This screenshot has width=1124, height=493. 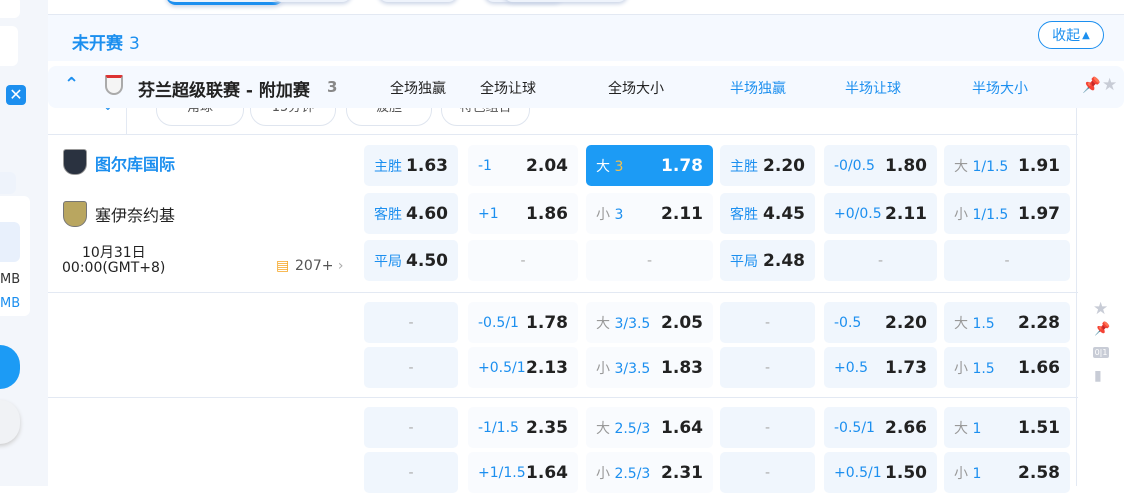 What do you see at coordinates (990, 166) in the screenshot?
I see `odds-line: 1/1.5` at bounding box center [990, 166].